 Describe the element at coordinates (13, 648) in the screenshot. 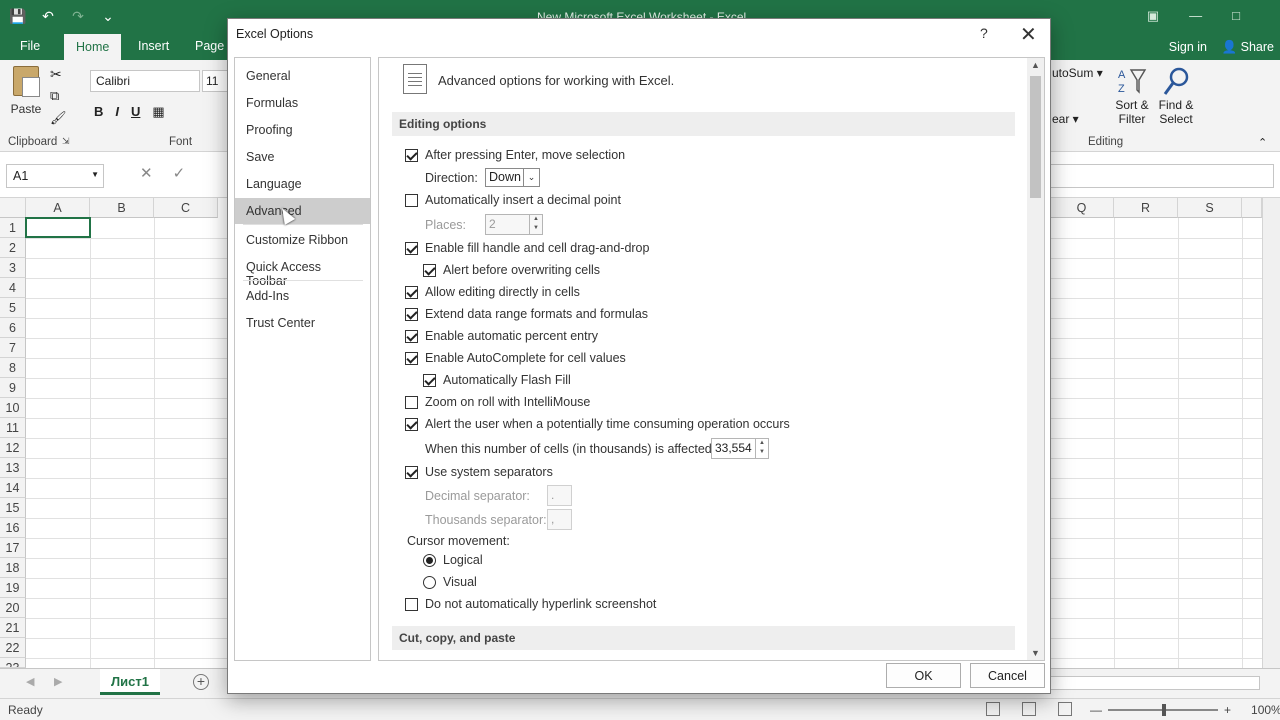

I see `row-header: 22` at that location.